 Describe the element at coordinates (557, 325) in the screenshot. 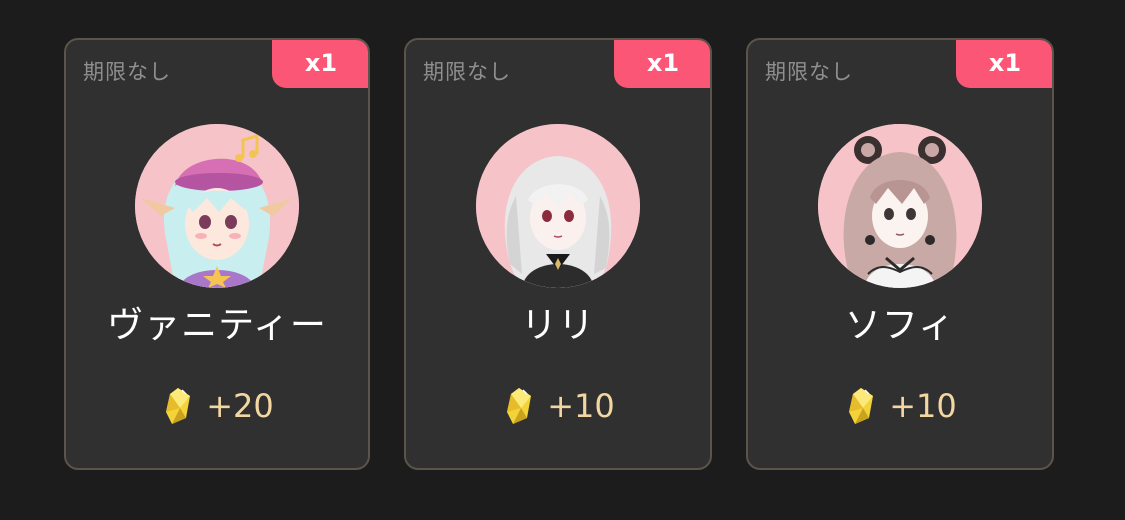

I see `character-name: リリ` at that location.